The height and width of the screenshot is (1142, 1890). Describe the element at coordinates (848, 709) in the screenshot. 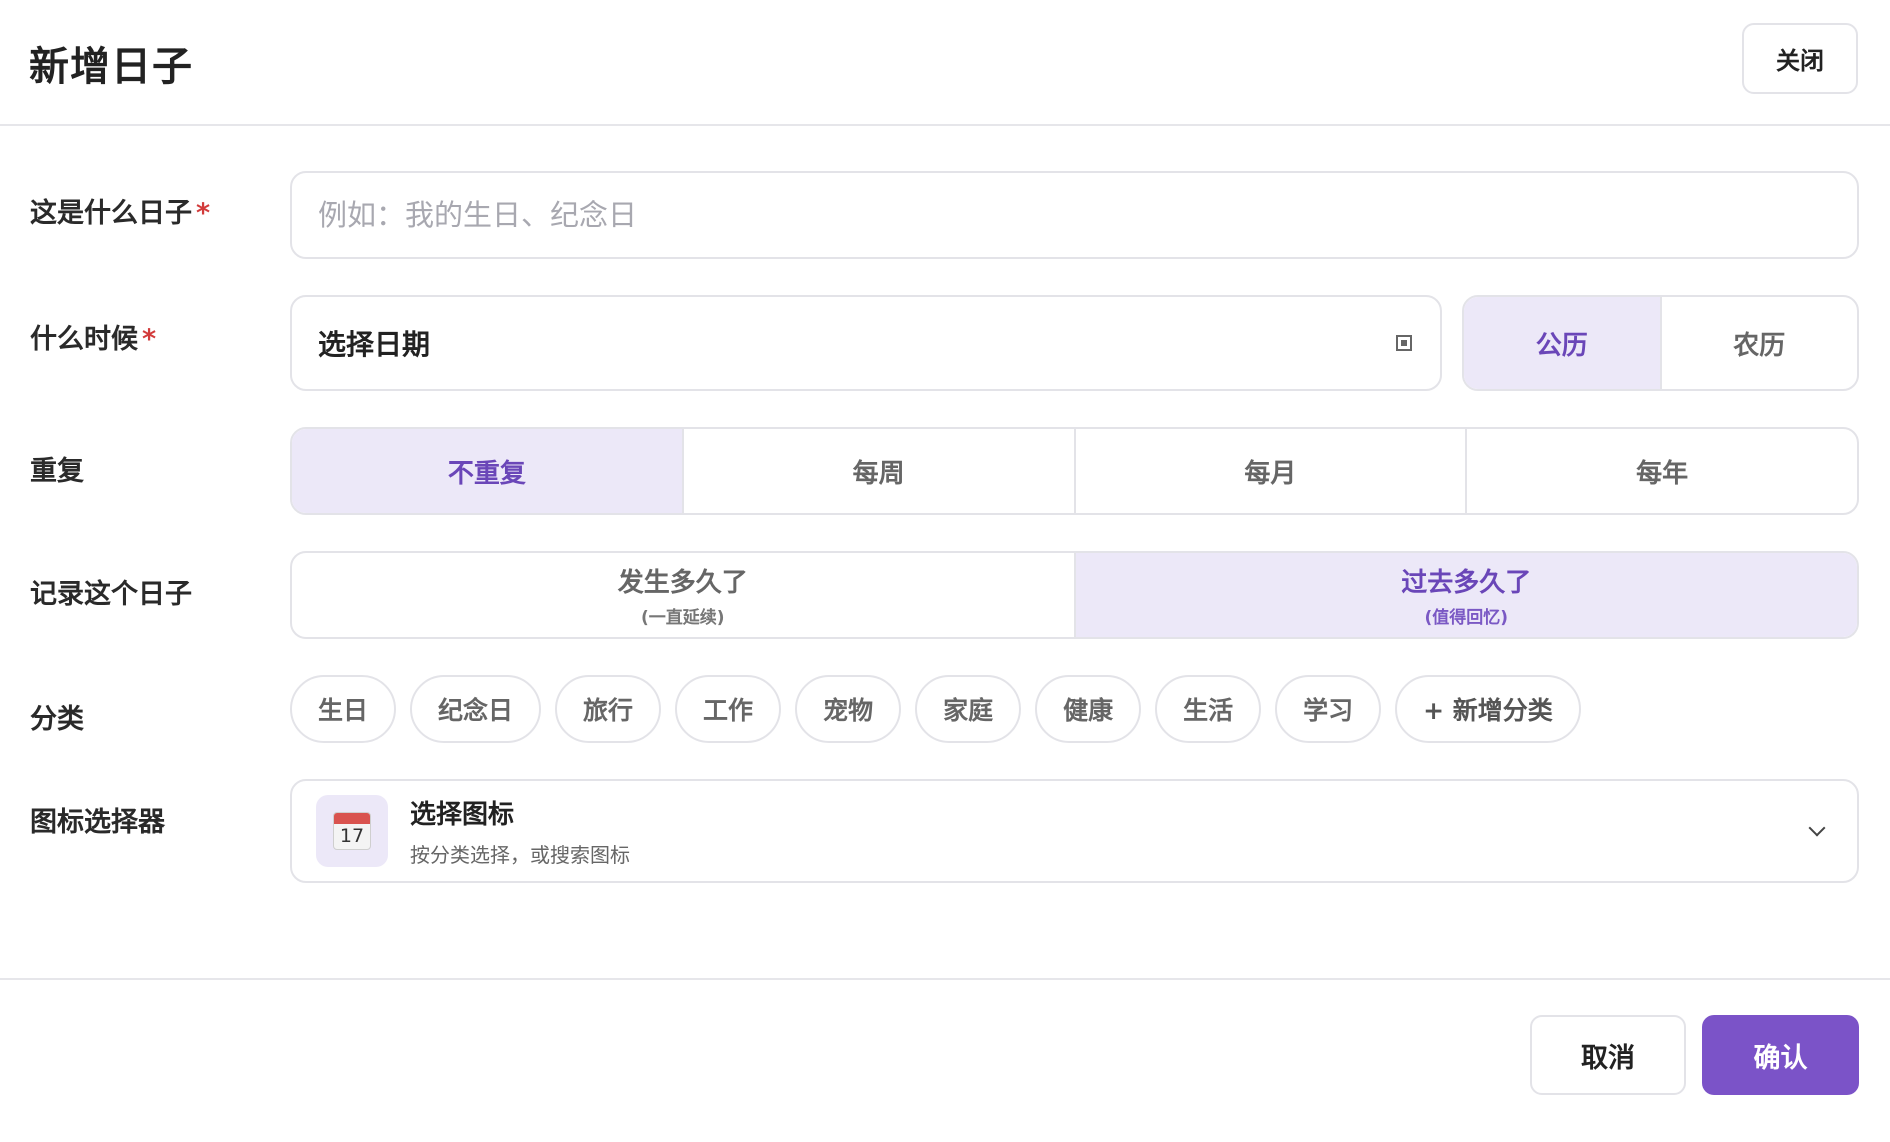

I see `category-chip: 宠物` at that location.